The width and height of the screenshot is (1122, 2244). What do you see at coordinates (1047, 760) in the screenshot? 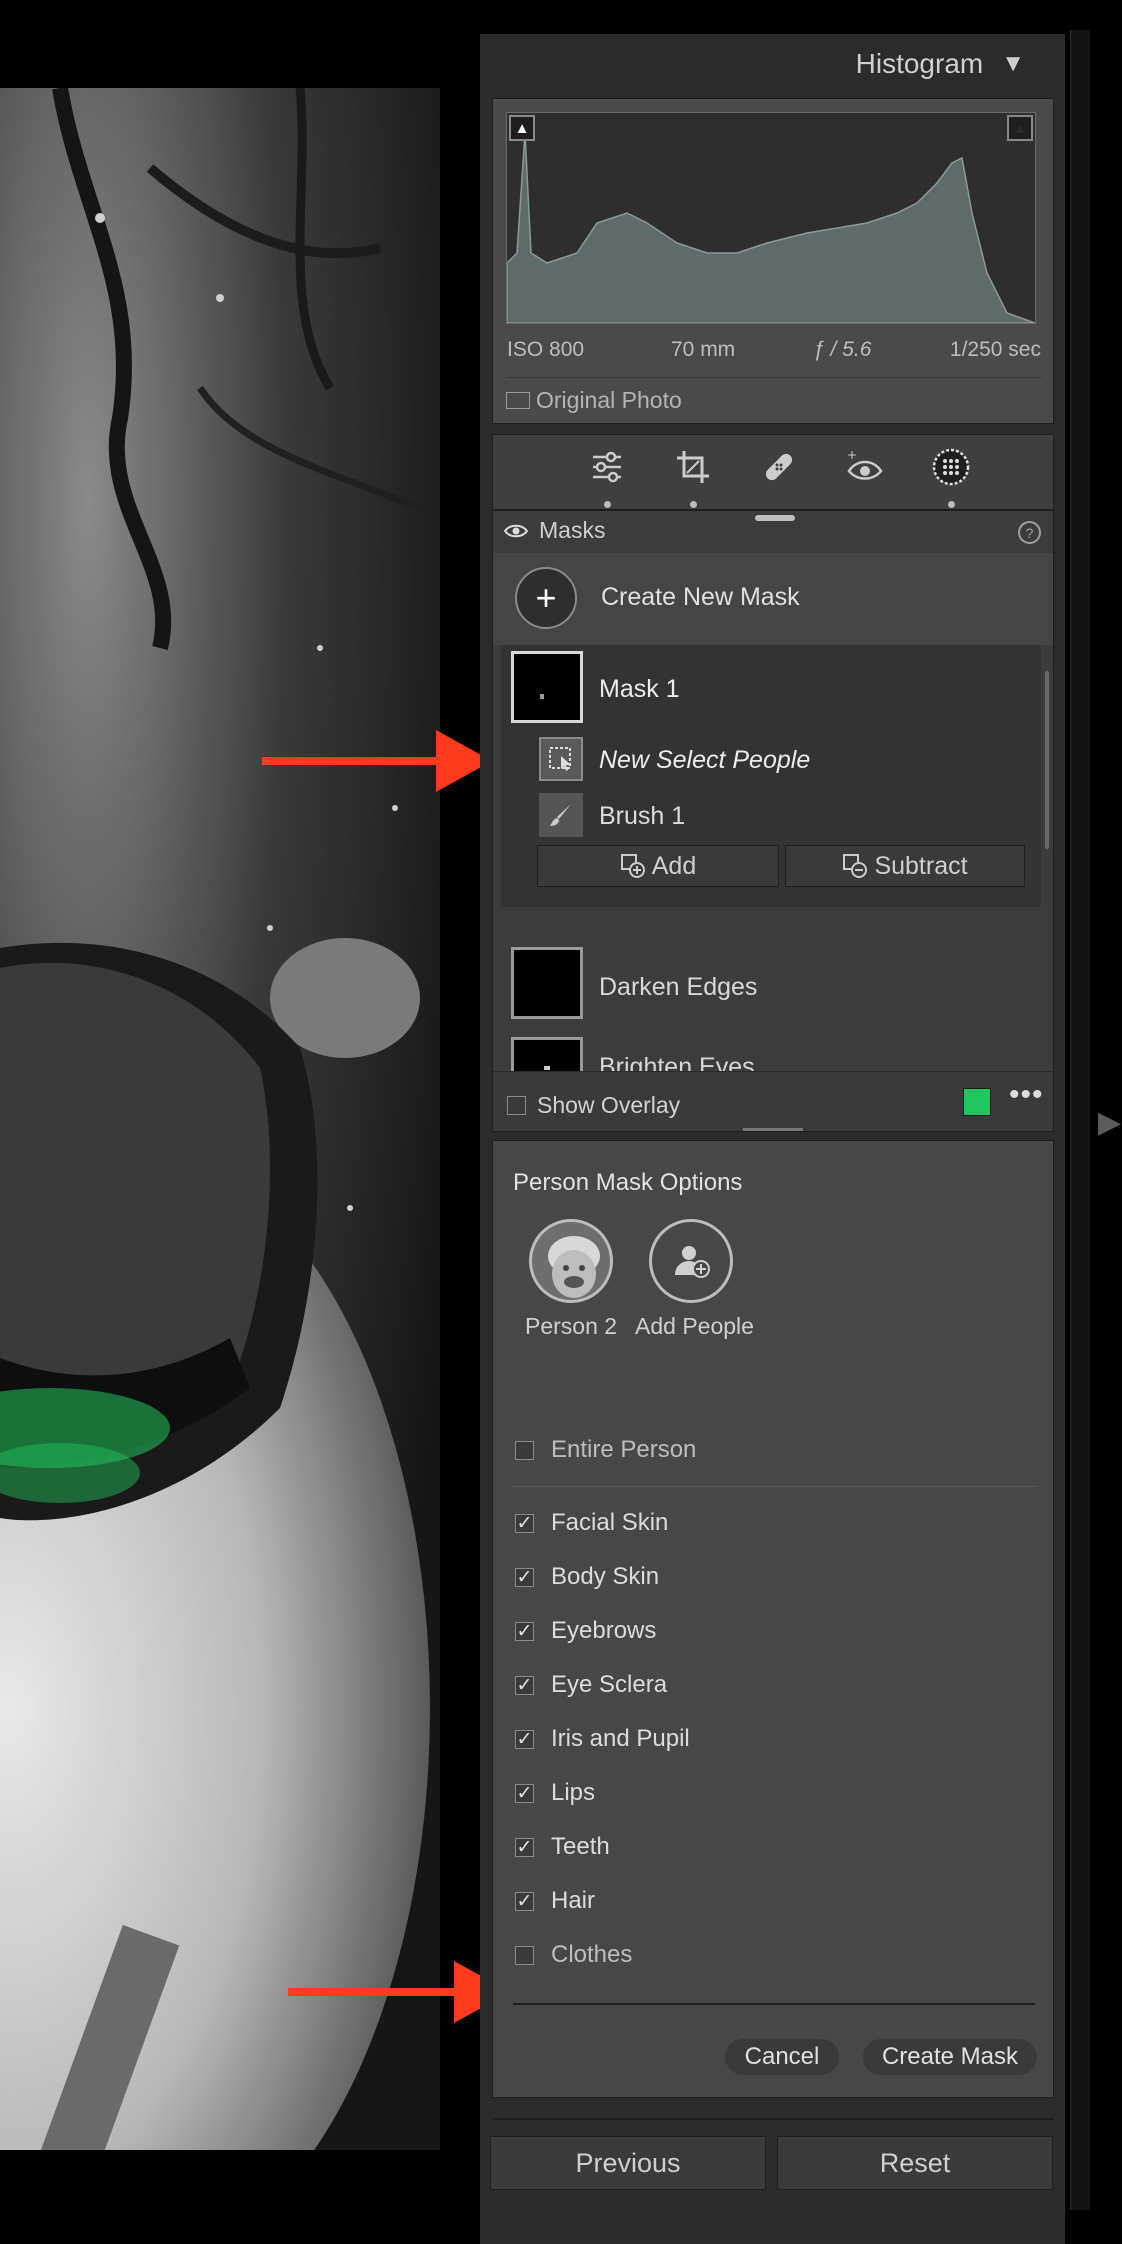
I see `masks-scrollbar` at bounding box center [1047, 760].